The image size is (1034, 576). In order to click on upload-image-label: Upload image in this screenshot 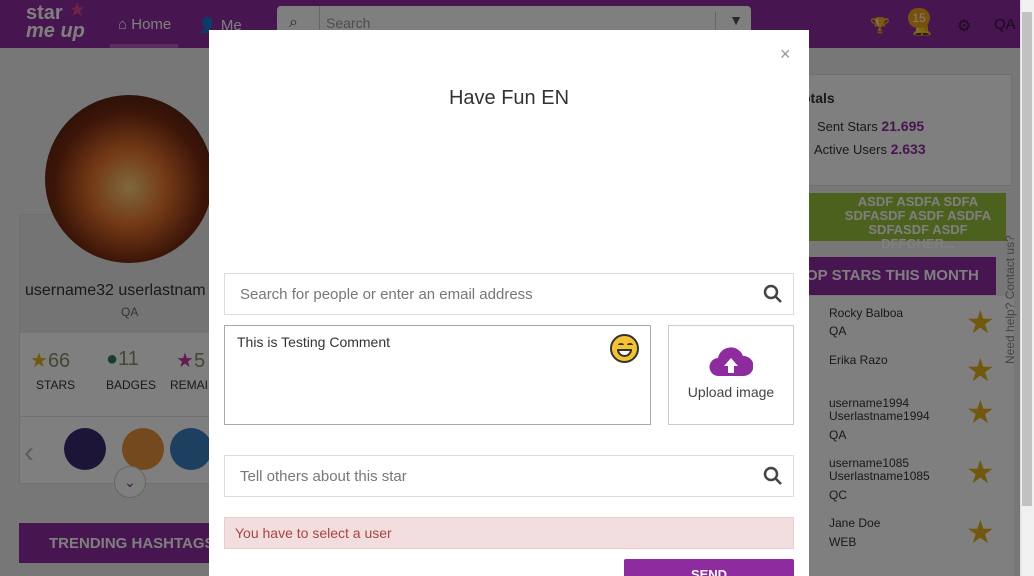, I will do `click(731, 392)`.